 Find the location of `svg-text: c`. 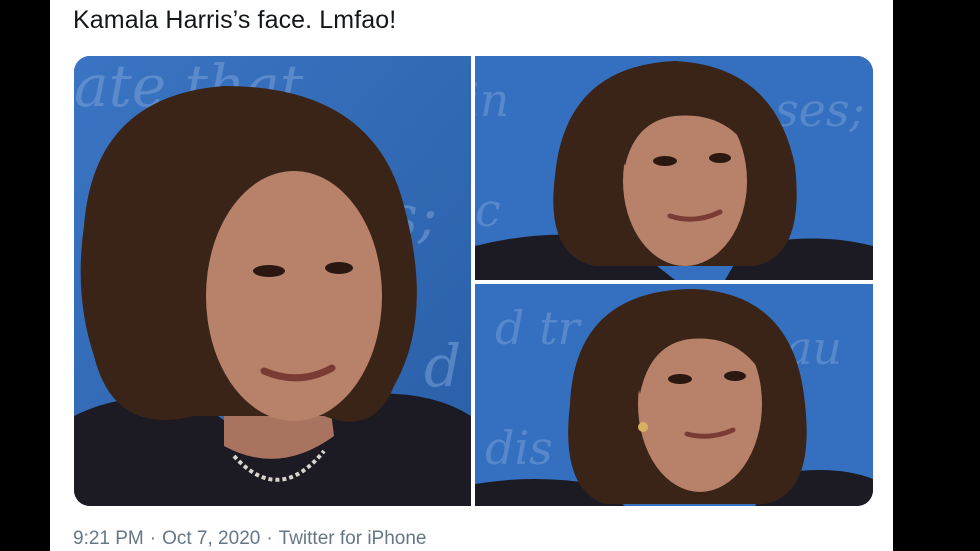

svg-text: c is located at coordinates (488, 210).